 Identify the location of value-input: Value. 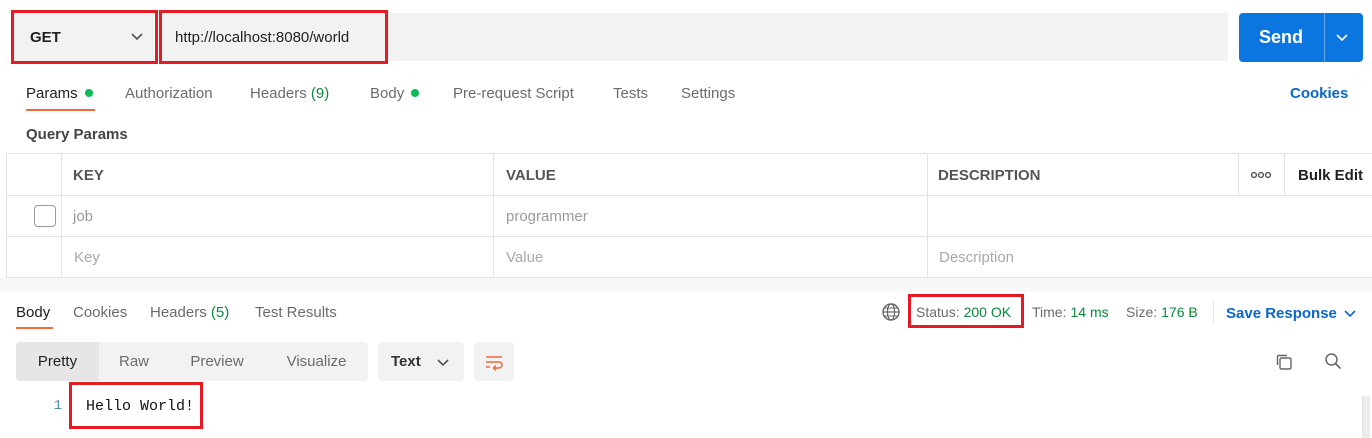
(524, 257).